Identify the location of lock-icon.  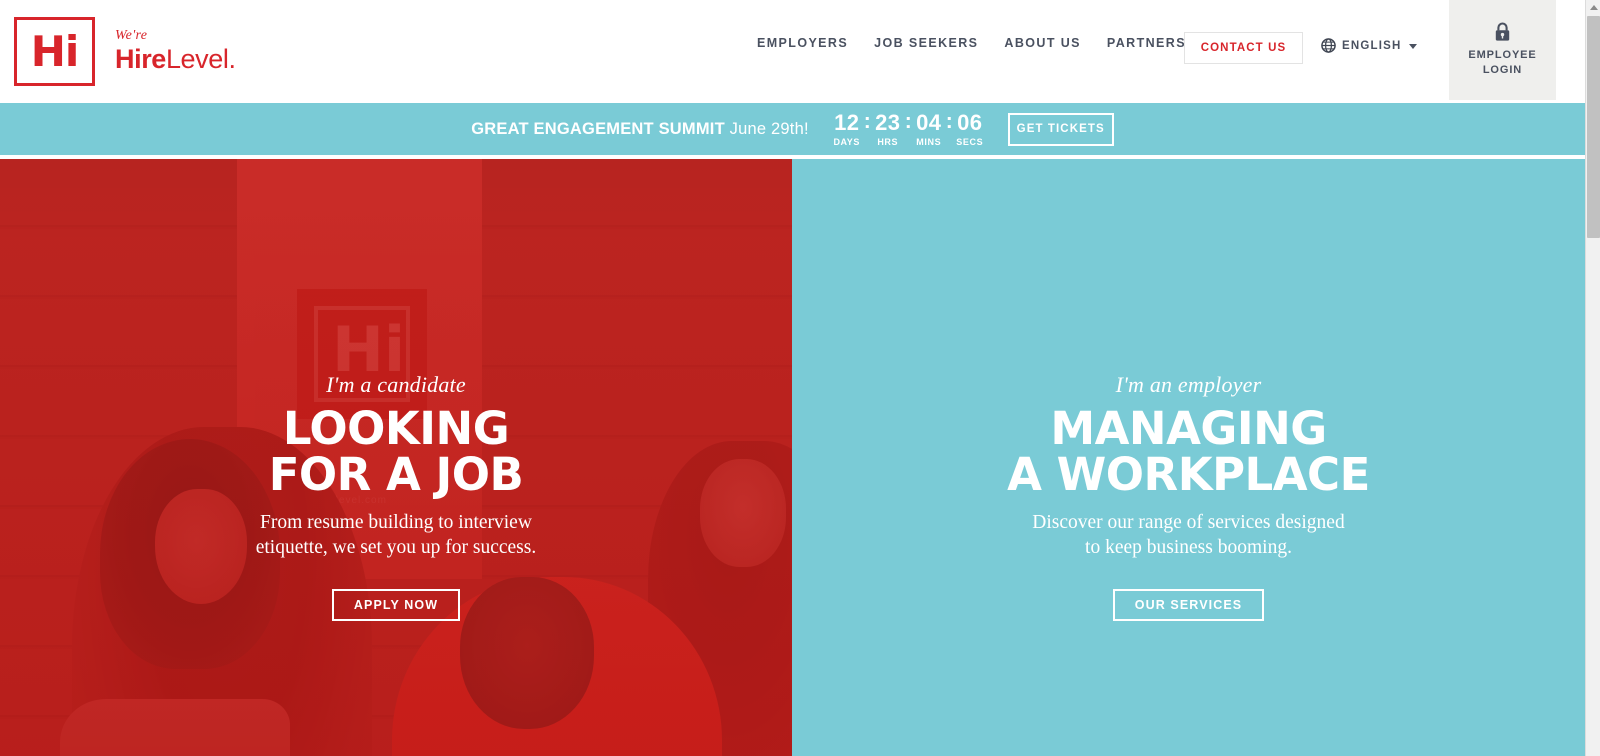
(1502, 31).